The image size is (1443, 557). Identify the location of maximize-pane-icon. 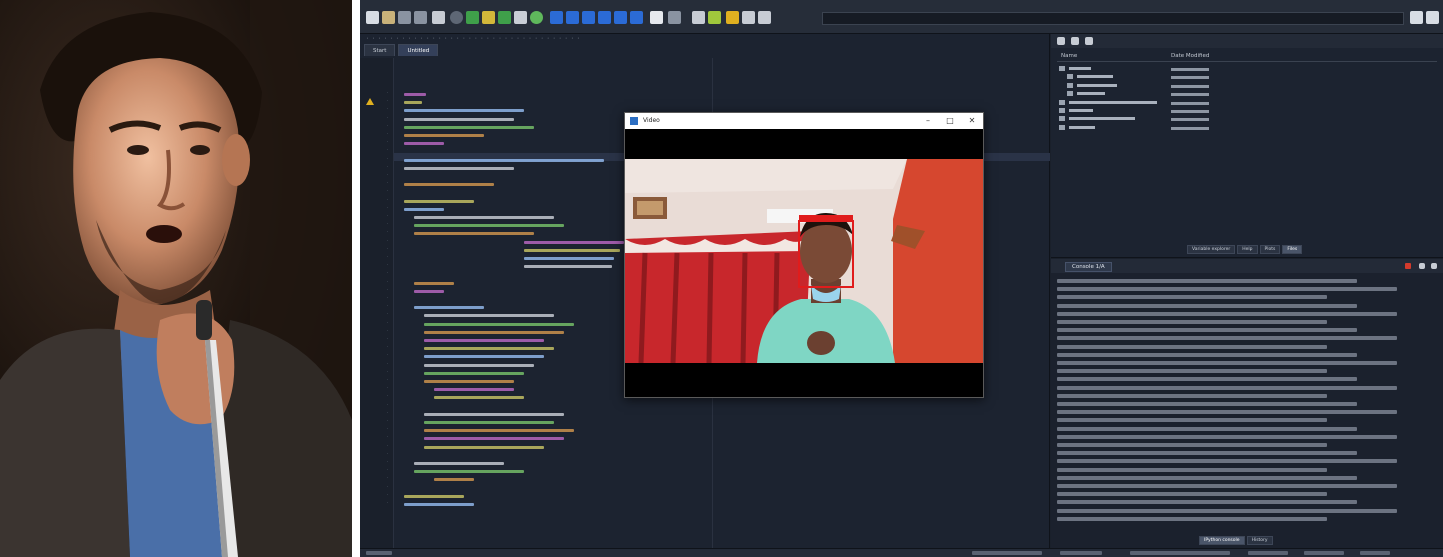
(656, 17).